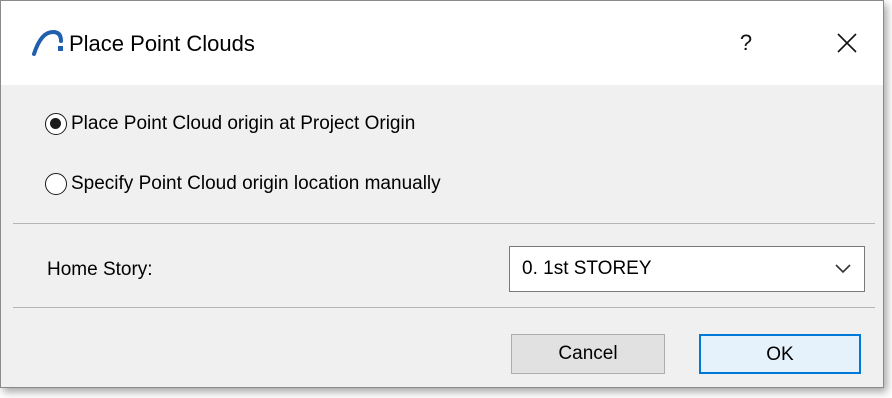 This screenshot has height=398, width=892. Describe the element at coordinates (162, 43) in the screenshot. I see `dialog-title: Place Point Clouds` at that location.